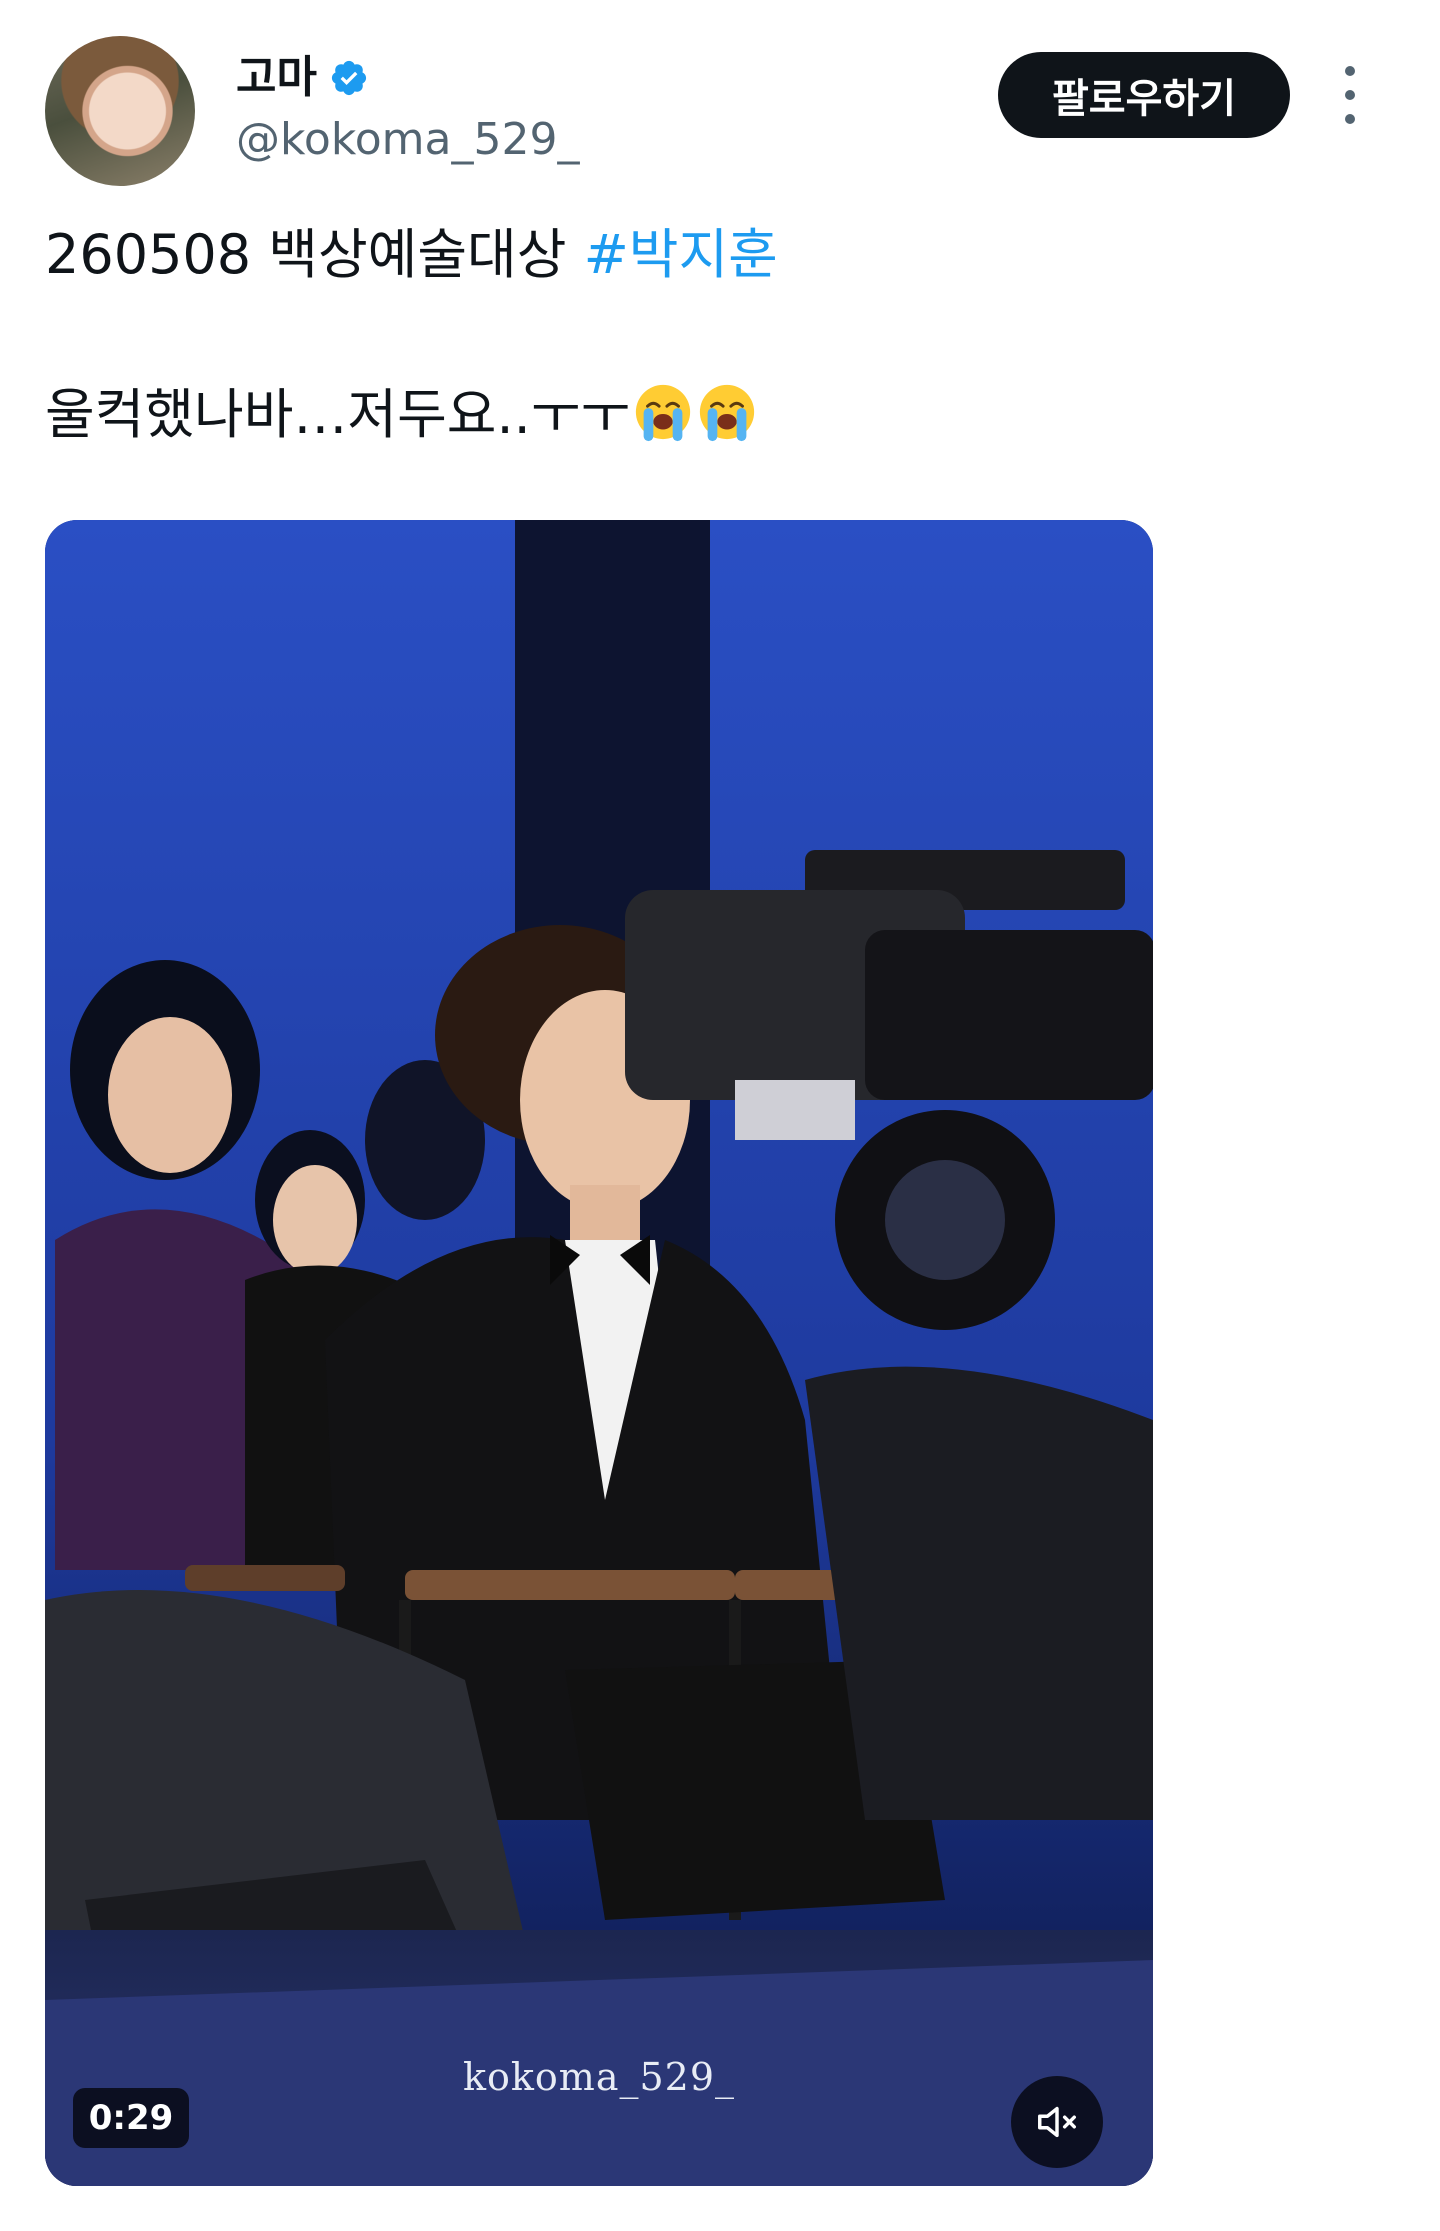  What do you see at coordinates (407, 140) in the screenshot?
I see `author-handle: @kokoma_529_` at bounding box center [407, 140].